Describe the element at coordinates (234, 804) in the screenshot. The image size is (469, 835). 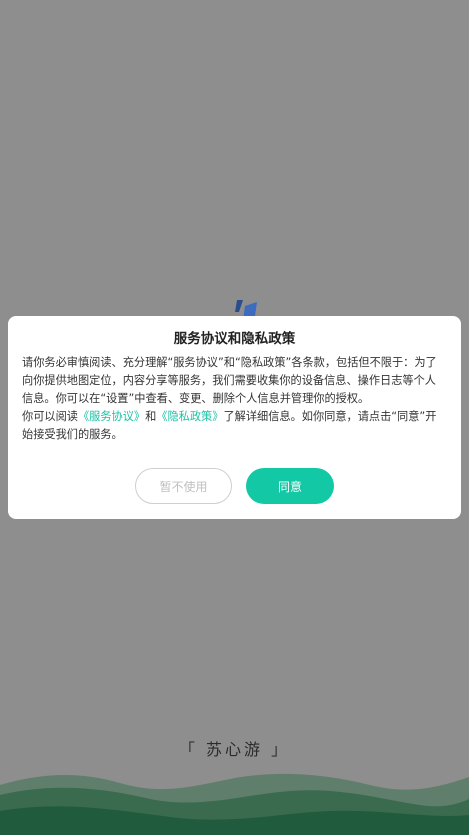
I see `landscape-waves-graphic` at that location.